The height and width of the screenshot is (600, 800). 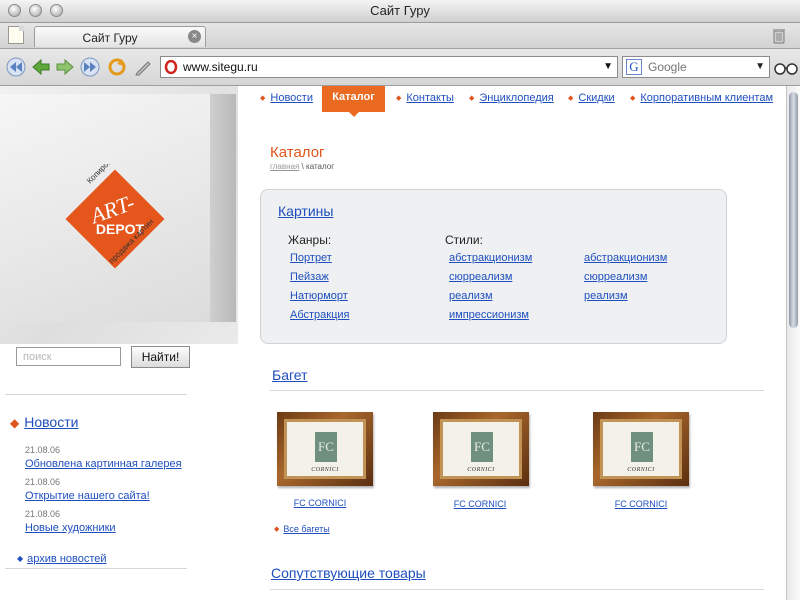 What do you see at coordinates (320, 280) in the screenshot?
I see `genre-link: Пейзаж` at bounding box center [320, 280].